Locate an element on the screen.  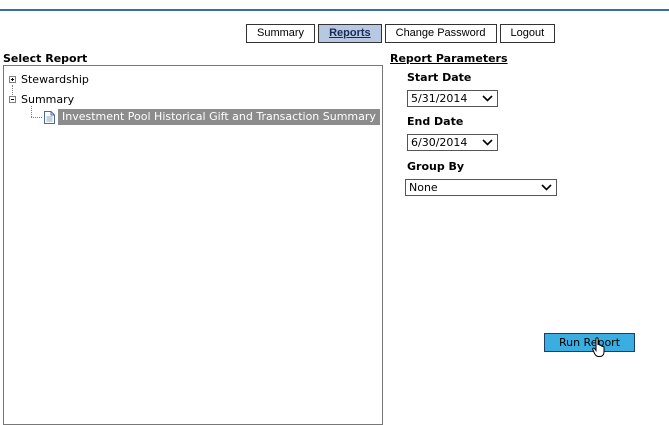
nav-summary-button: Summary is located at coordinates (281, 33).